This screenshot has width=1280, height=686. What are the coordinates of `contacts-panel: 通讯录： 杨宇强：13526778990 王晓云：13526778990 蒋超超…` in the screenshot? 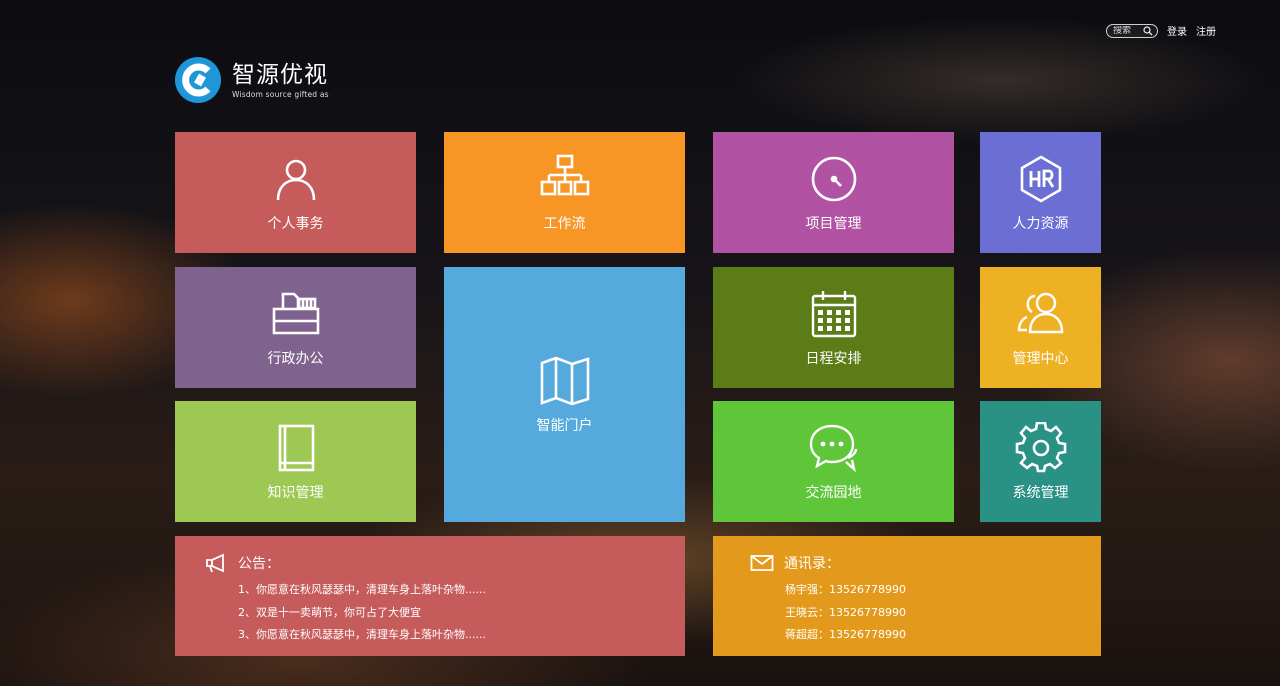 It's located at (907, 596).